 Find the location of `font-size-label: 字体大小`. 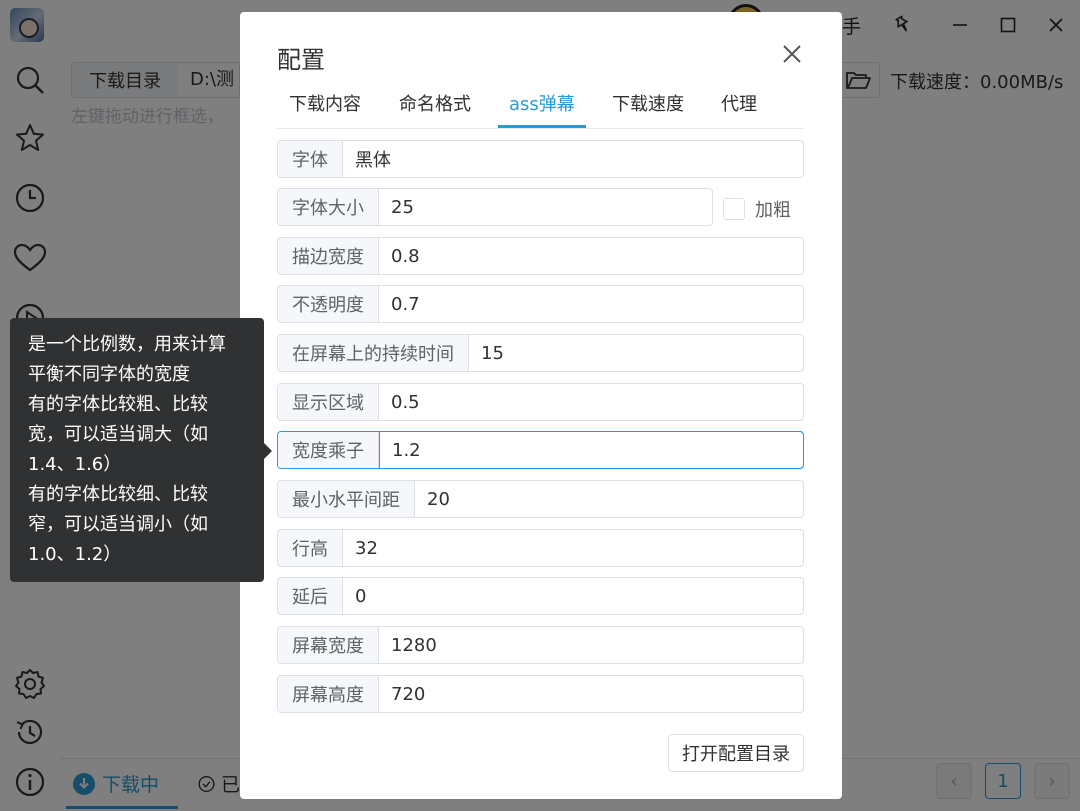

font-size-label: 字体大小 is located at coordinates (328, 207).